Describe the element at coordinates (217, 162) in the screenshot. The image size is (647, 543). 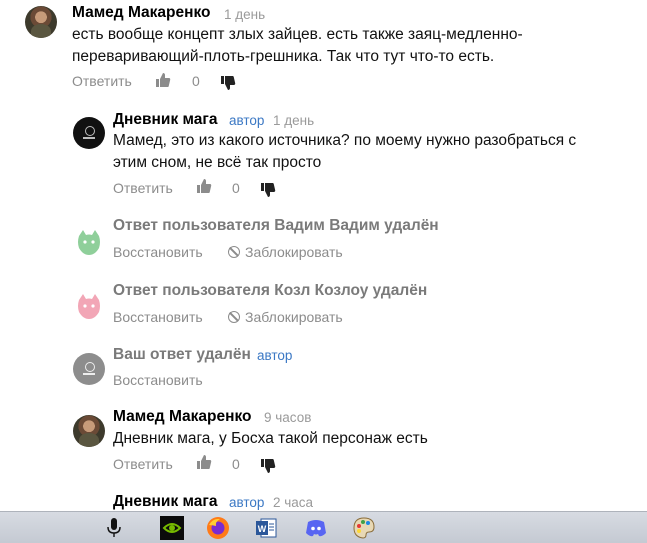
I see `comment-text-line: этим сном, не всё так просто` at that location.